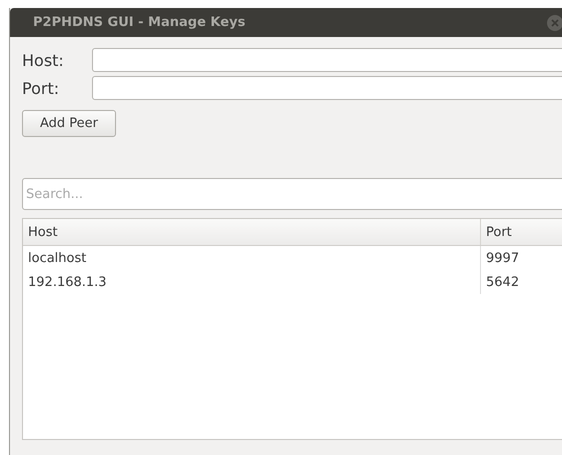 Image resolution: width=562 pixels, height=455 pixels. What do you see at coordinates (43, 60) in the screenshot?
I see `field-label: Host:` at bounding box center [43, 60].